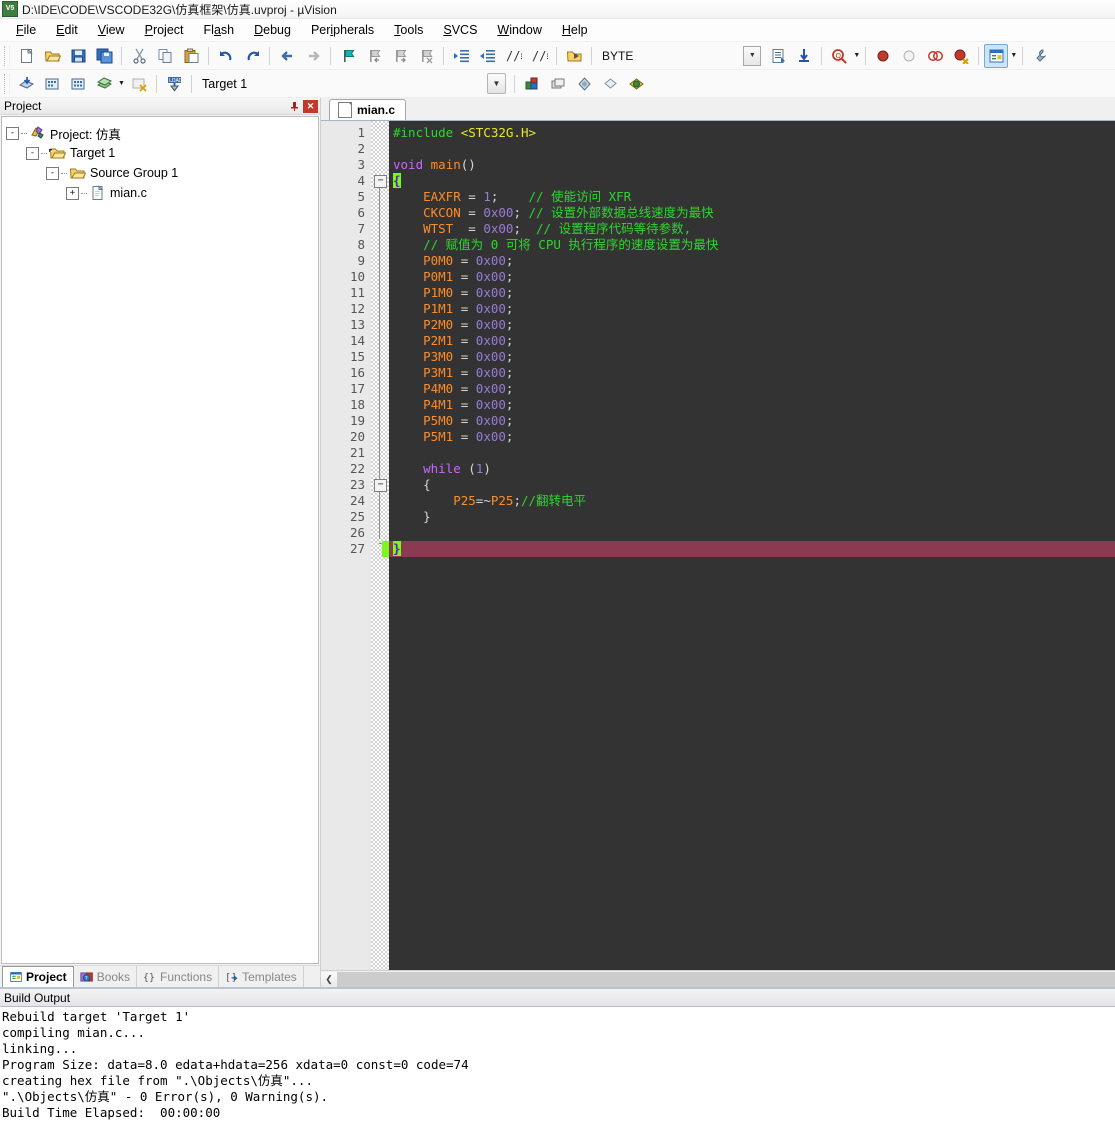  I want to click on undo-icon, so click(226, 56).